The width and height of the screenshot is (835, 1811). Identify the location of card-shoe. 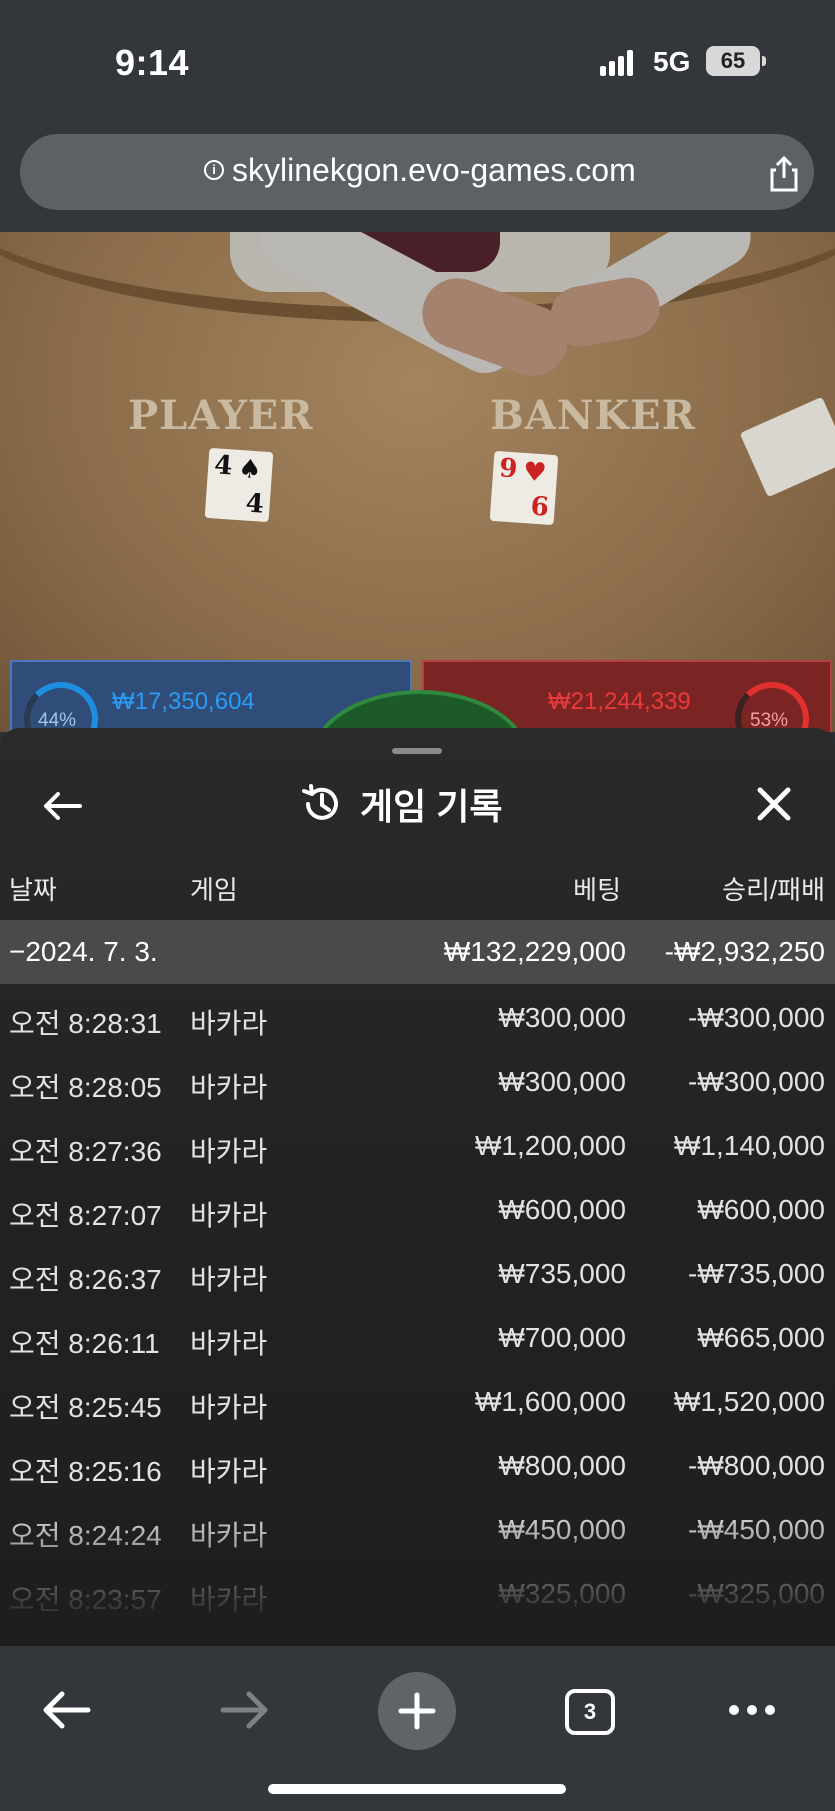
(787, 447).